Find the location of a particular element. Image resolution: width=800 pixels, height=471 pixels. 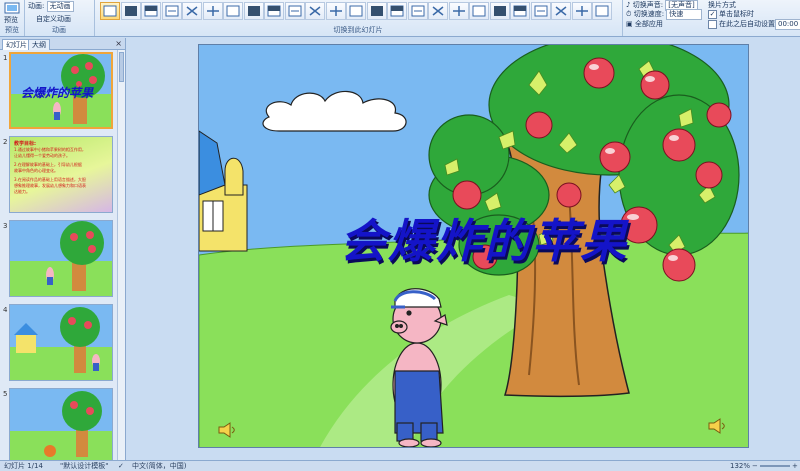

auto-advance-option: 在此之后自动设置动画效果:00:00 is located at coordinates (754, 24).